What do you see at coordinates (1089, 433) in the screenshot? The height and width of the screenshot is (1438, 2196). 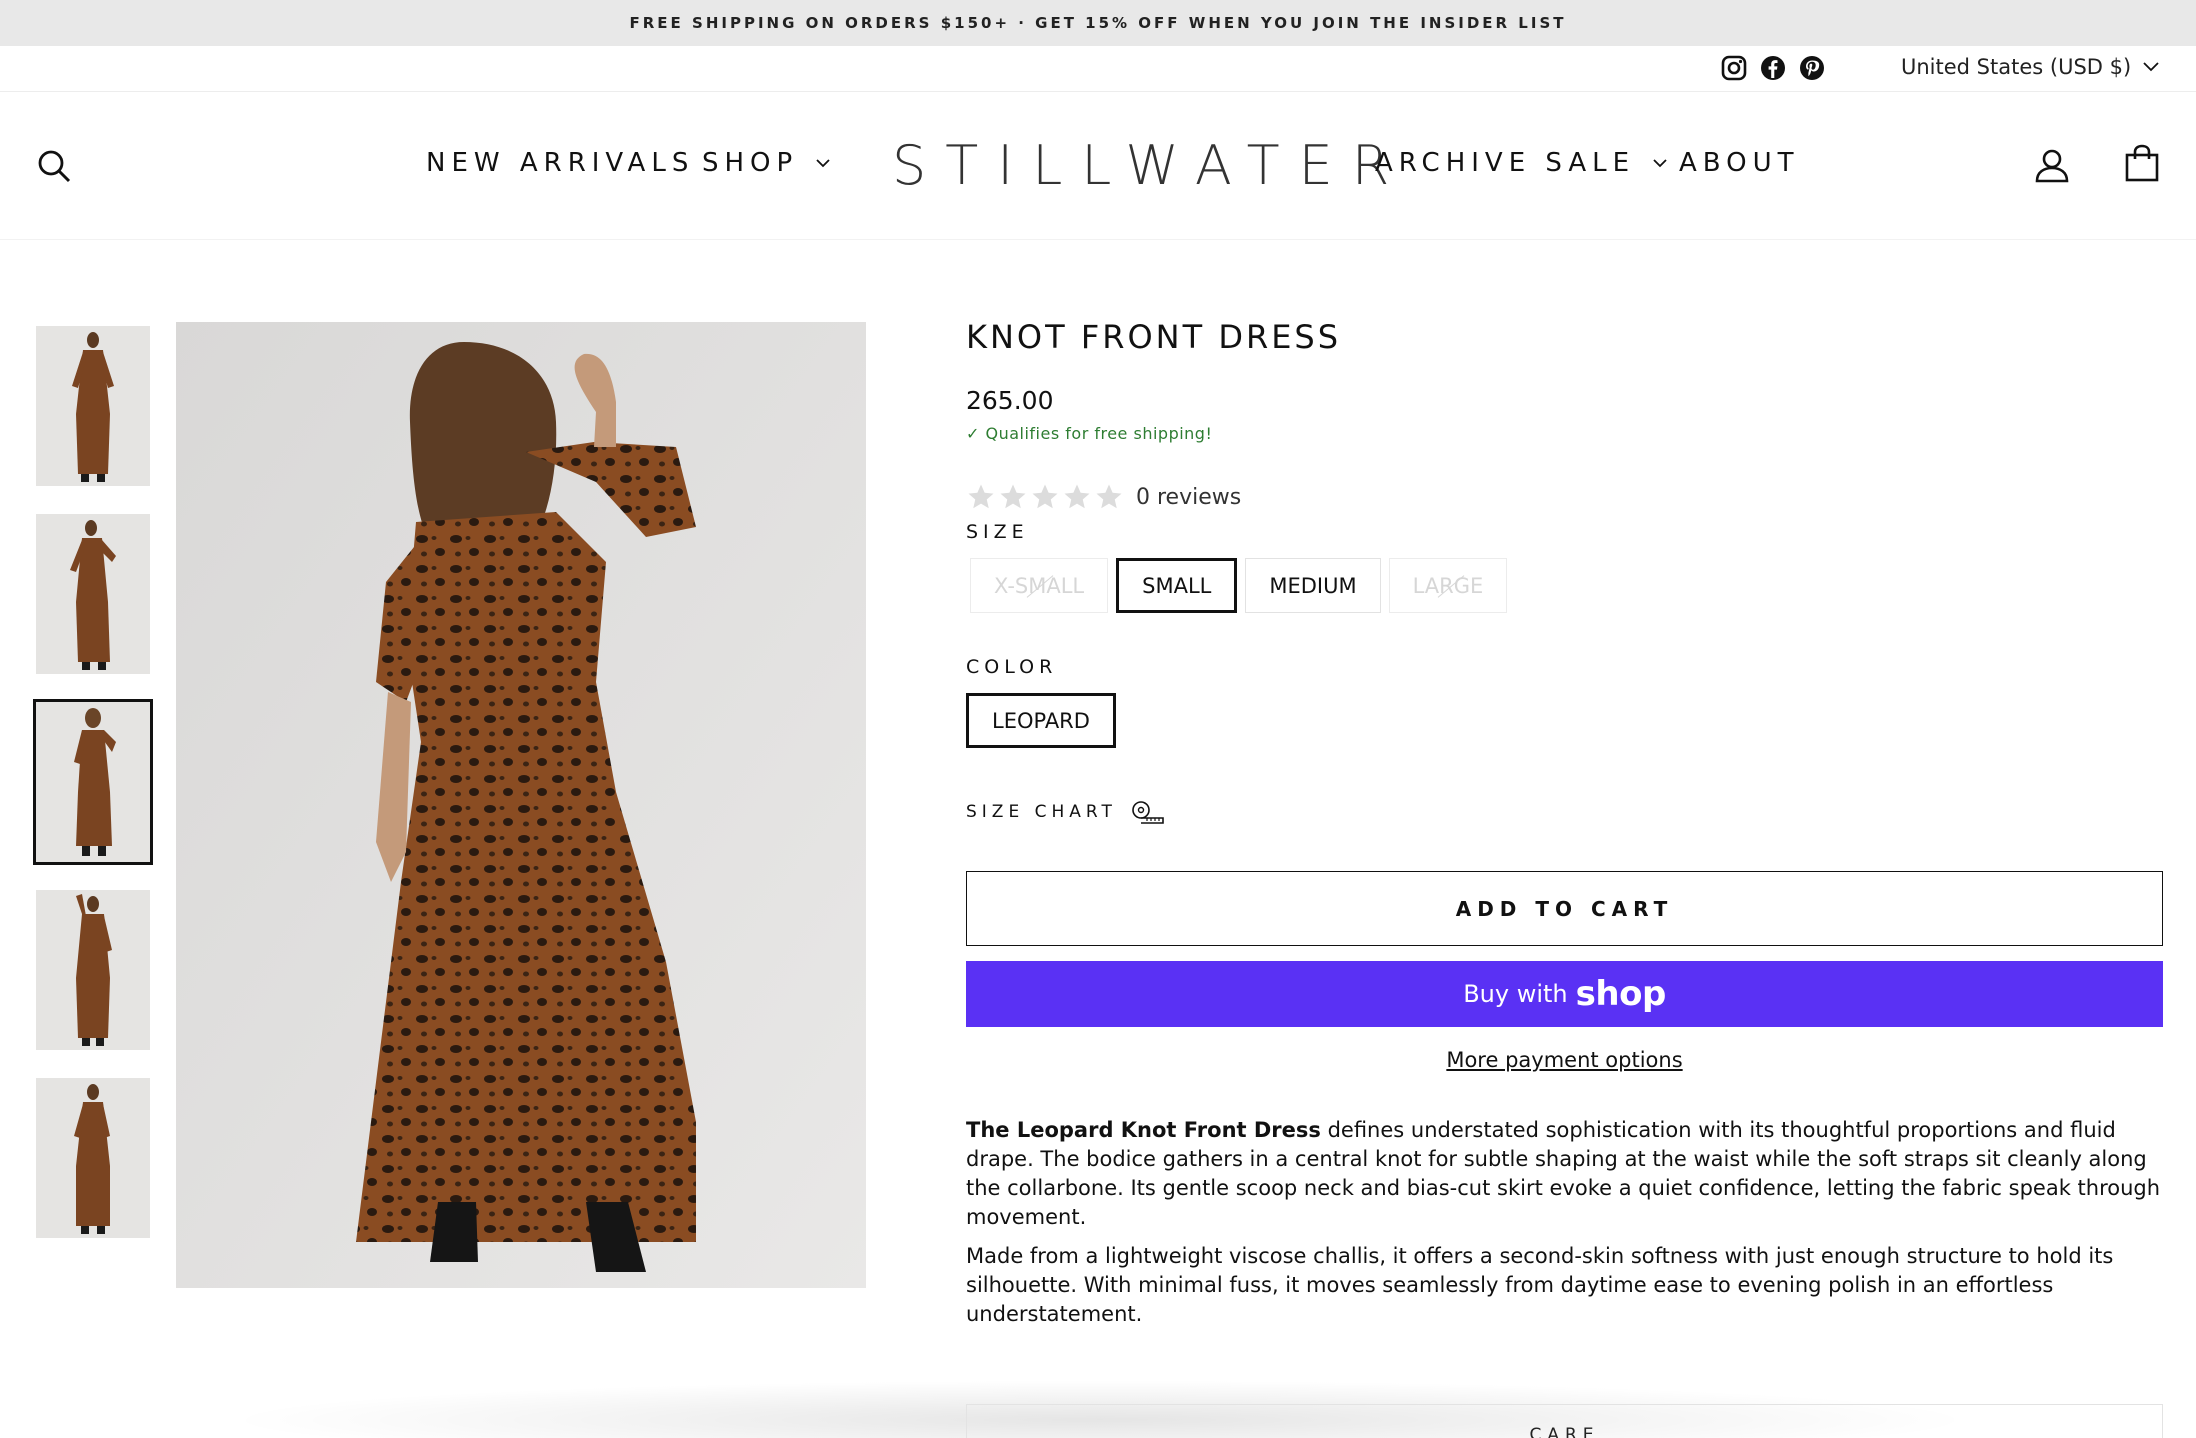 I see `free-shipping-note: ✓ Qualifies for free shipping!` at bounding box center [1089, 433].